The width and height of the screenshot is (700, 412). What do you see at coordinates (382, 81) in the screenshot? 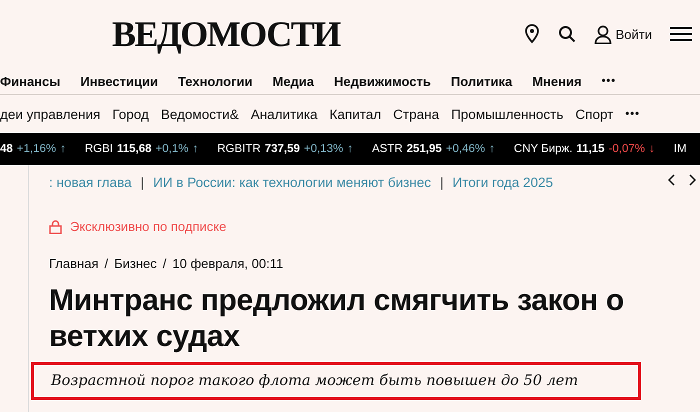
I see `nav-link: Недвижимость` at bounding box center [382, 81].